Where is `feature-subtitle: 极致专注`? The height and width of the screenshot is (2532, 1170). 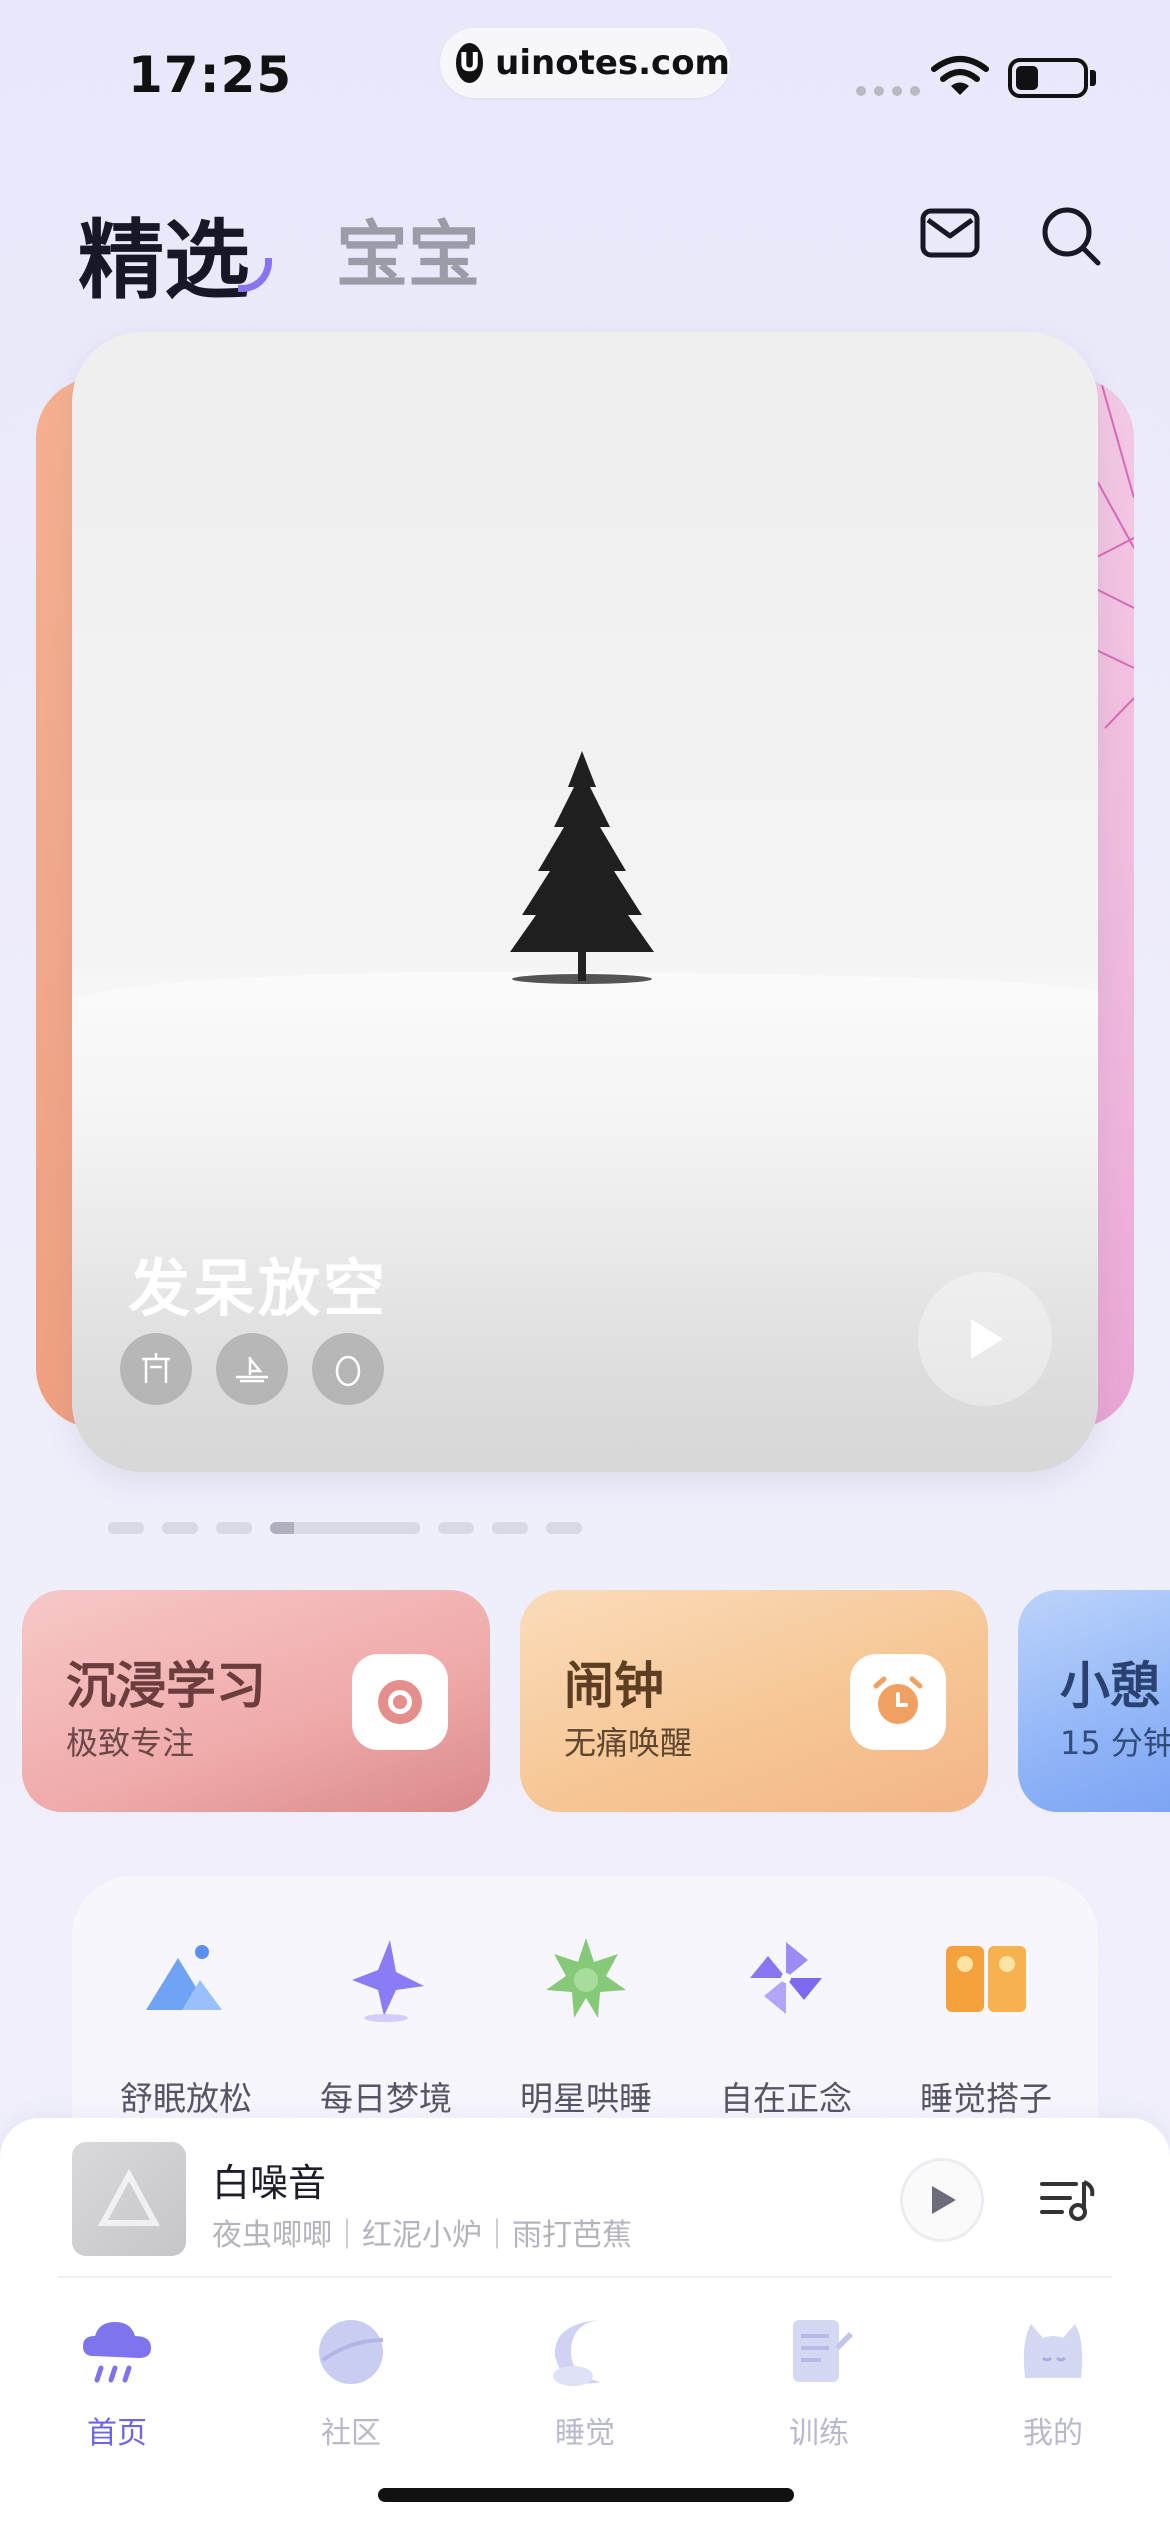
feature-subtitle: 极致专注 is located at coordinates (130, 1743).